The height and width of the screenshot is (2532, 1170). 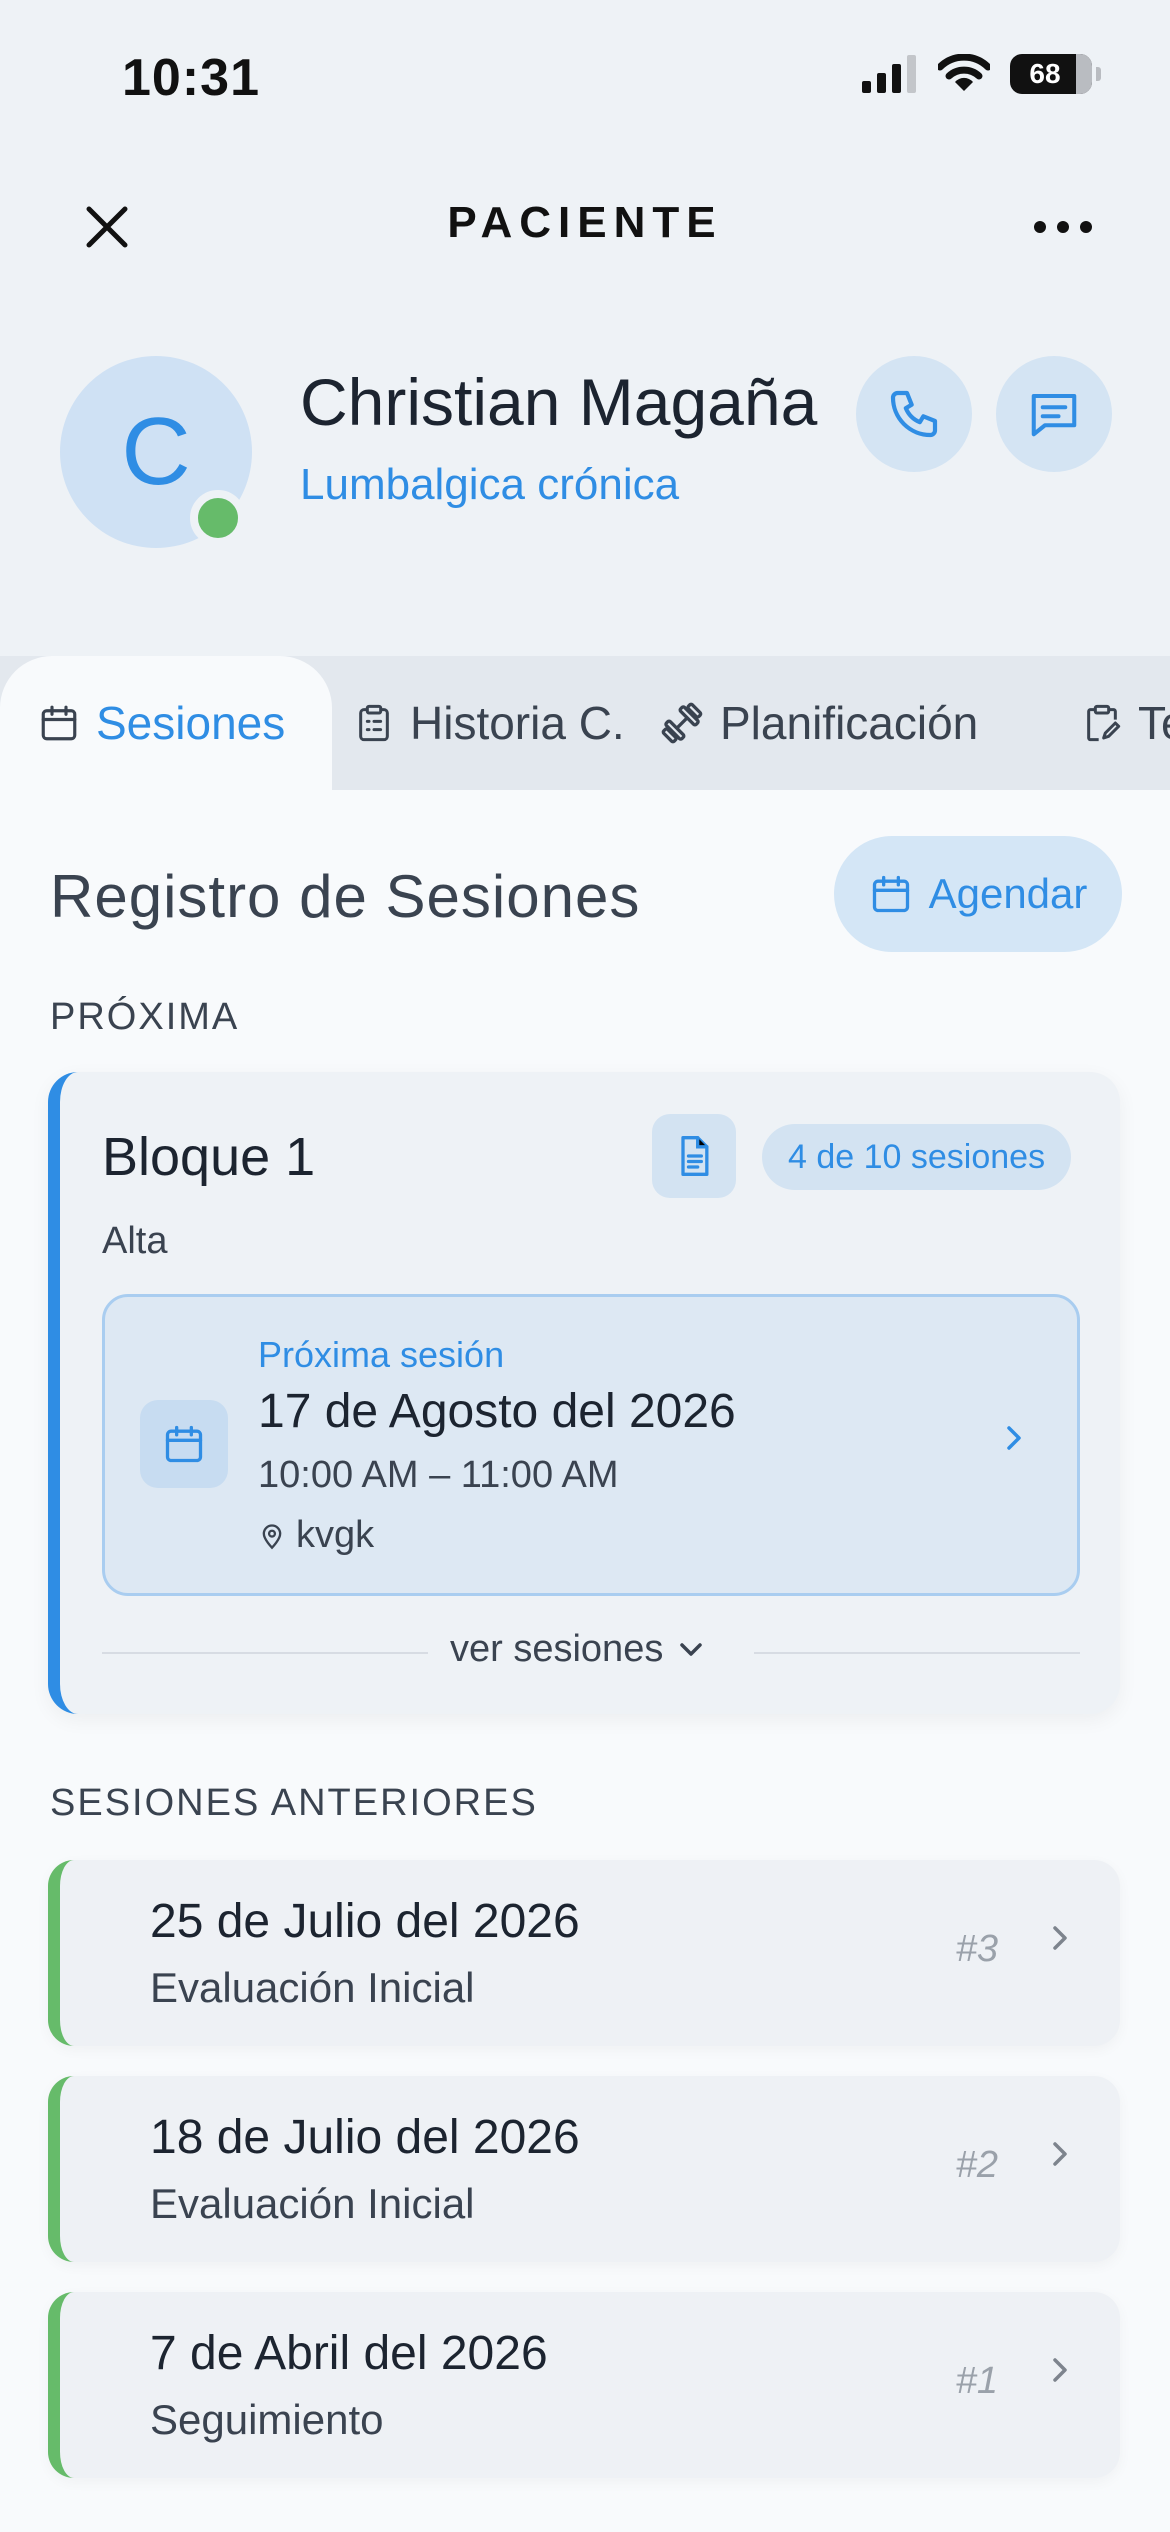 I want to click on next-session-chevron, so click(x=1015, y=1440).